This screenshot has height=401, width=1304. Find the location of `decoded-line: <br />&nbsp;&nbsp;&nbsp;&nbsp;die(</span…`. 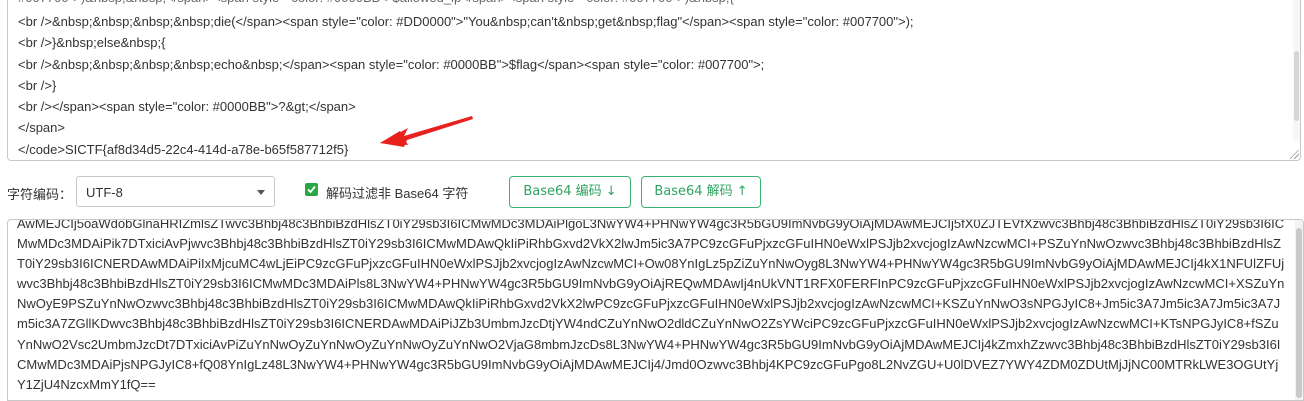

decoded-line: <br />&nbsp;&nbsp;&nbsp;&nbsp;die(</span… is located at coordinates (466, 21).